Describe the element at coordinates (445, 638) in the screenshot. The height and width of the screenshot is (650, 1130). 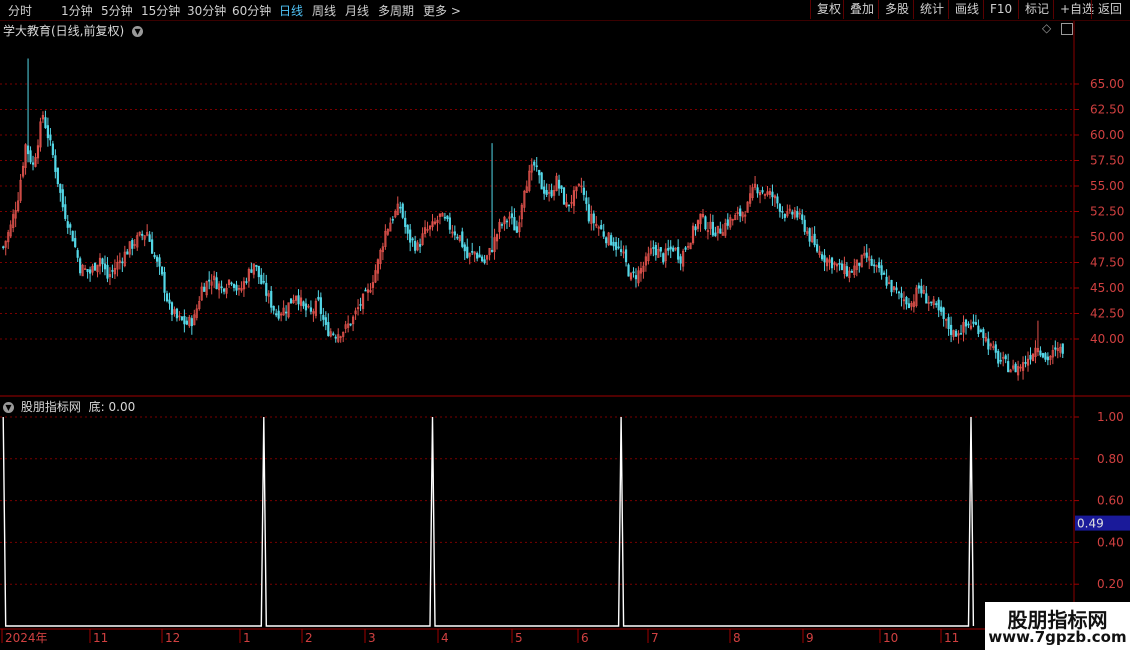
I see `time-tick-label: 4` at that location.